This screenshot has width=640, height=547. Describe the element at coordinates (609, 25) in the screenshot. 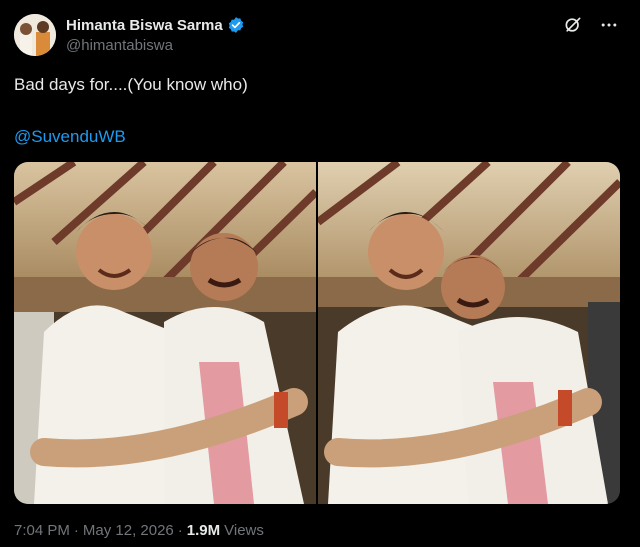

I see `more-icon` at that location.